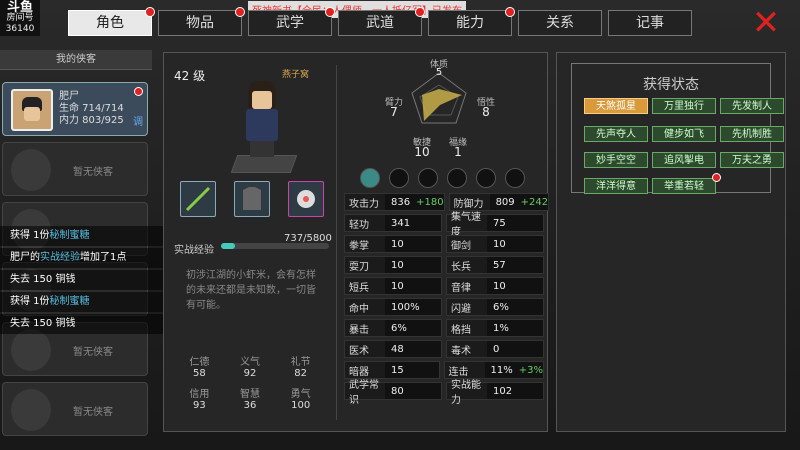  Describe the element at coordinates (444, 393) in the screenshot. I see `stat-row: 武学常识 80 实战能力 102` at that location.